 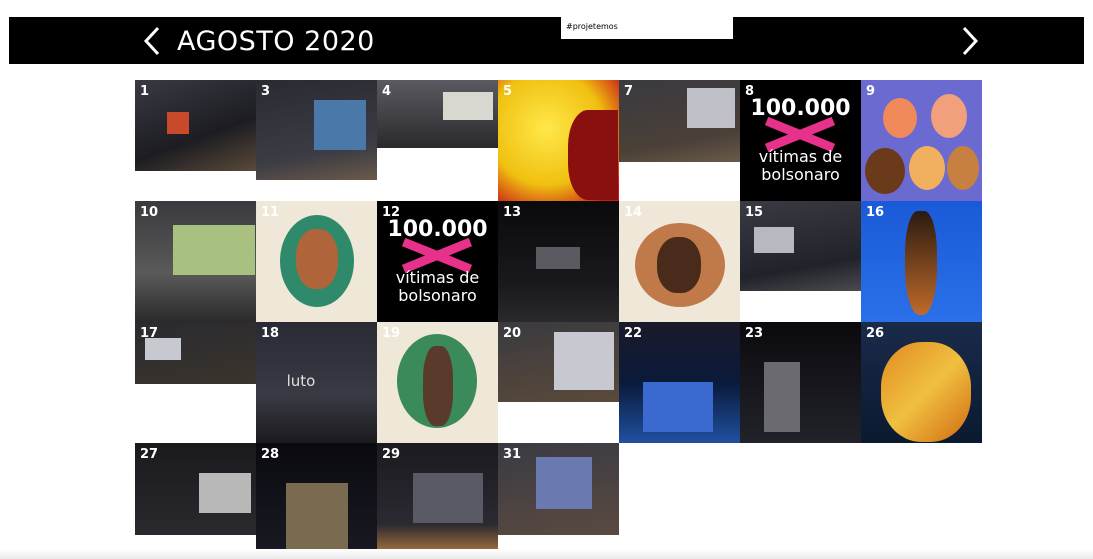 I want to click on day-number: 11, so click(x=270, y=212).